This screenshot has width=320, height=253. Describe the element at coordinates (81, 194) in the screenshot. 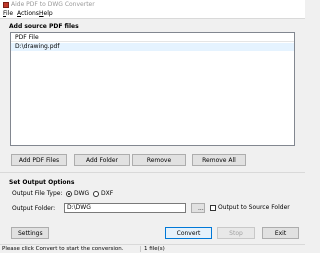

I see `radio-dwg-label: DWG` at that location.